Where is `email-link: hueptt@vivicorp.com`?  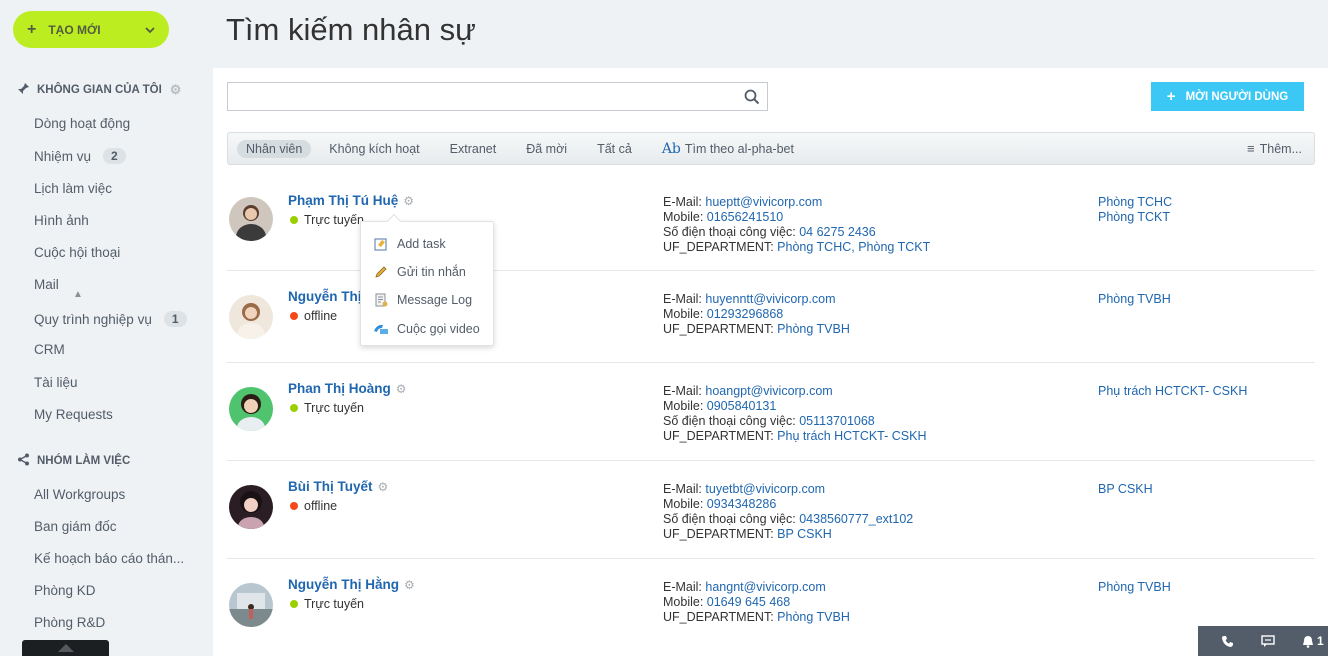
email-link: hueptt@vivicorp.com is located at coordinates (763, 202).